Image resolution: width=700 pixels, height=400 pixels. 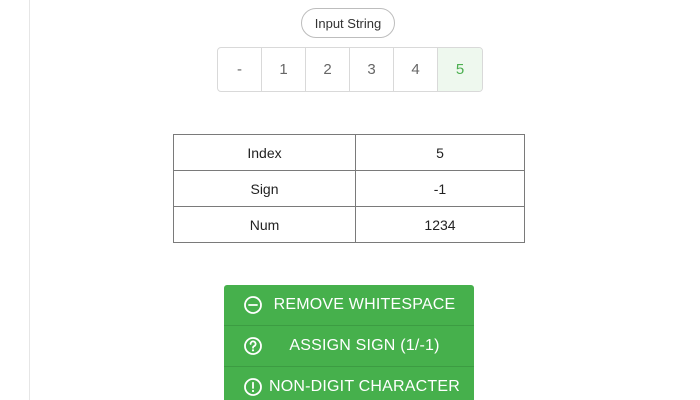 I want to click on input-char: -, so click(x=240, y=69).